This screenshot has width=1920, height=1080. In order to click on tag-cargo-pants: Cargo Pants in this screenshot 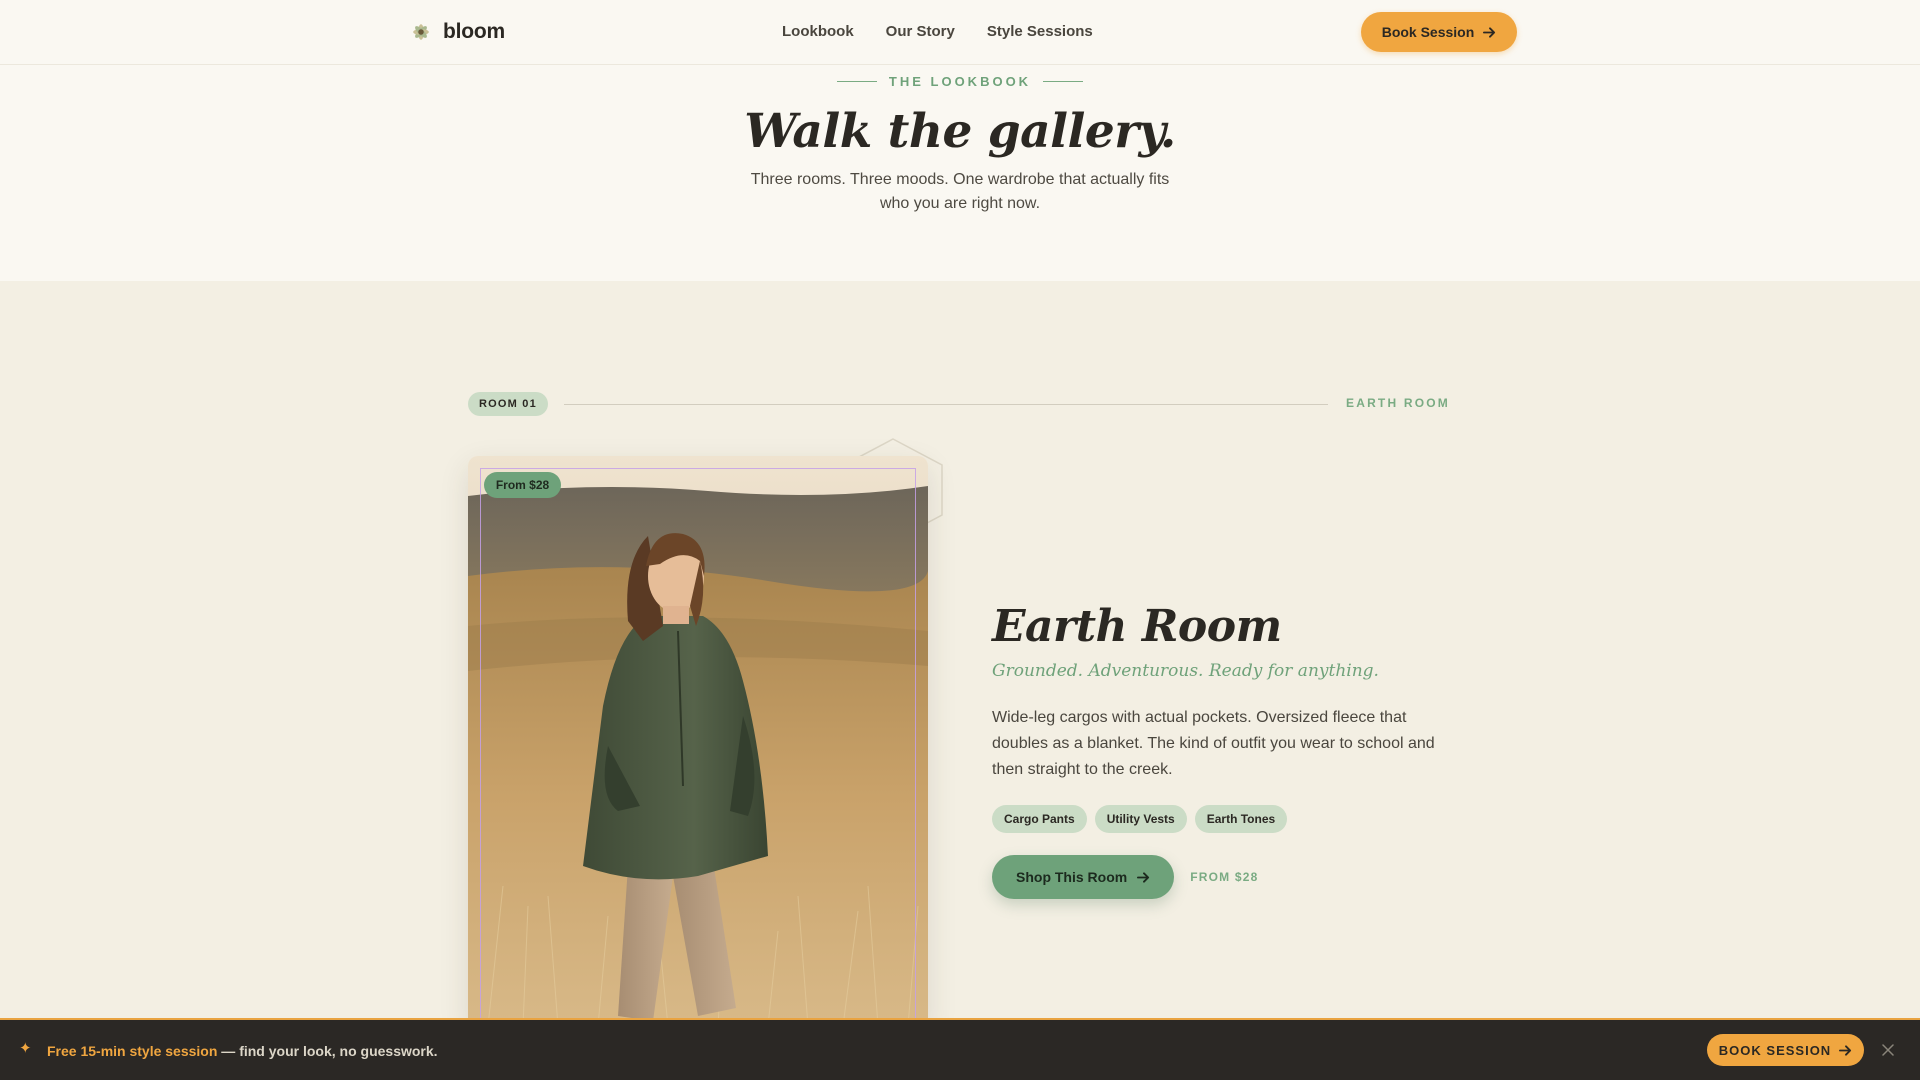, I will do `click(1039, 819)`.